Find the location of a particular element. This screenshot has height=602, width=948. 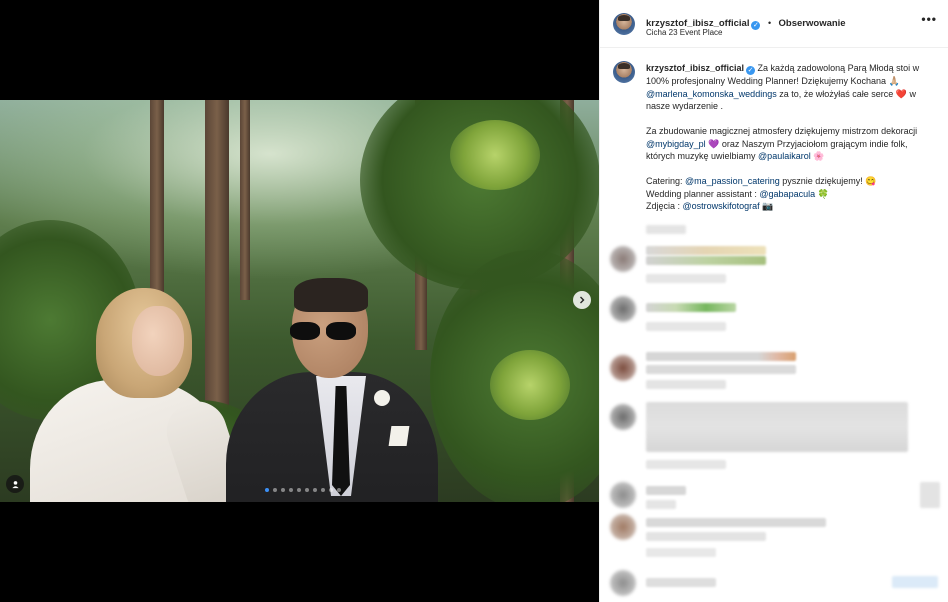

mention-link: @mybigday_pl is located at coordinates (676, 144).